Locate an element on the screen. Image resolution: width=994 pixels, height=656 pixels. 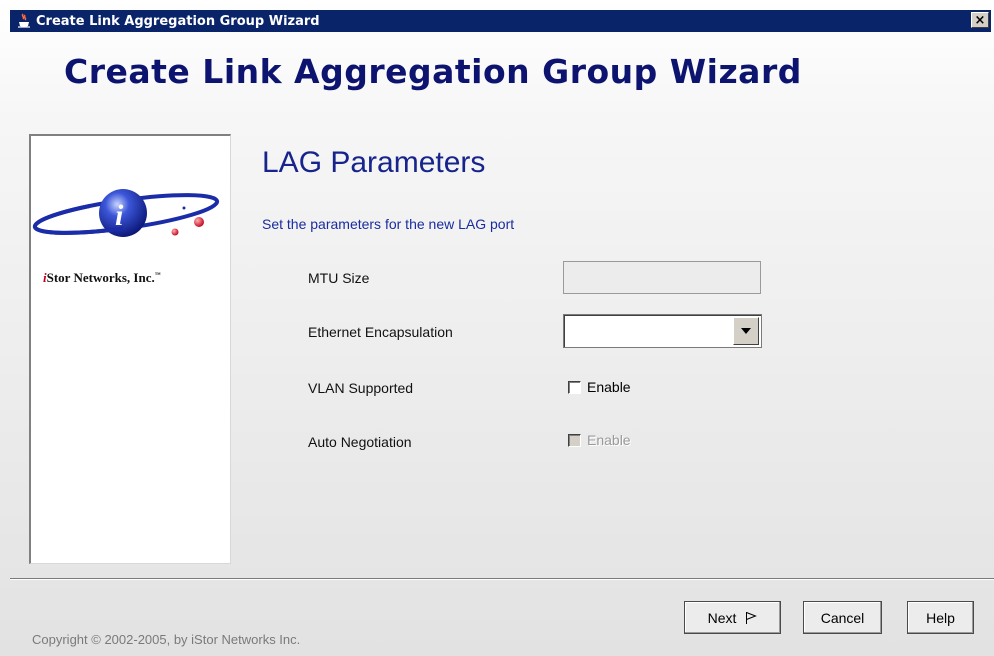
footer-separator is located at coordinates (502, 579).